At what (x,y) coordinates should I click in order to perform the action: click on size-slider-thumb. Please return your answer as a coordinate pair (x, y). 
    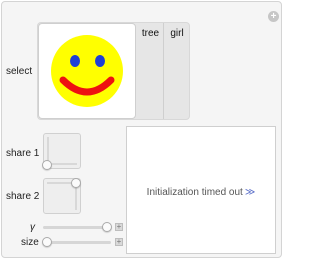
    Looking at the image, I should click on (47, 242).